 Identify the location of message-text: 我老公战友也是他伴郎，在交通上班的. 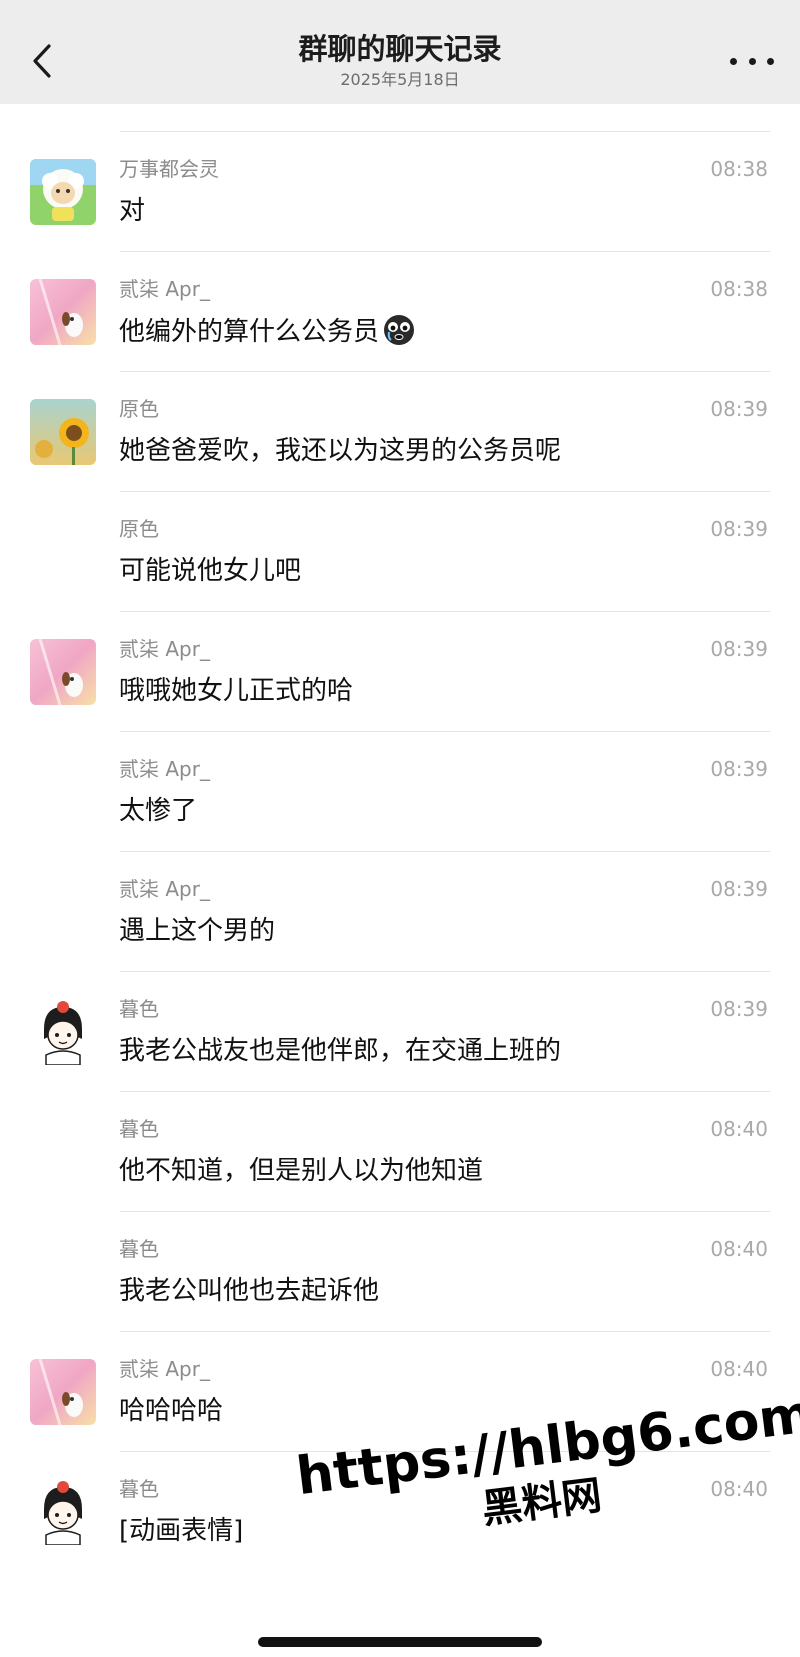
(340, 1051).